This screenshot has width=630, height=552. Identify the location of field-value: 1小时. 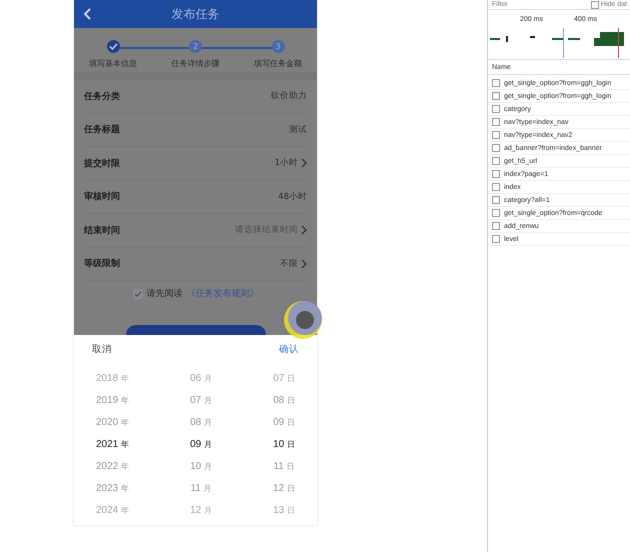
(286, 163).